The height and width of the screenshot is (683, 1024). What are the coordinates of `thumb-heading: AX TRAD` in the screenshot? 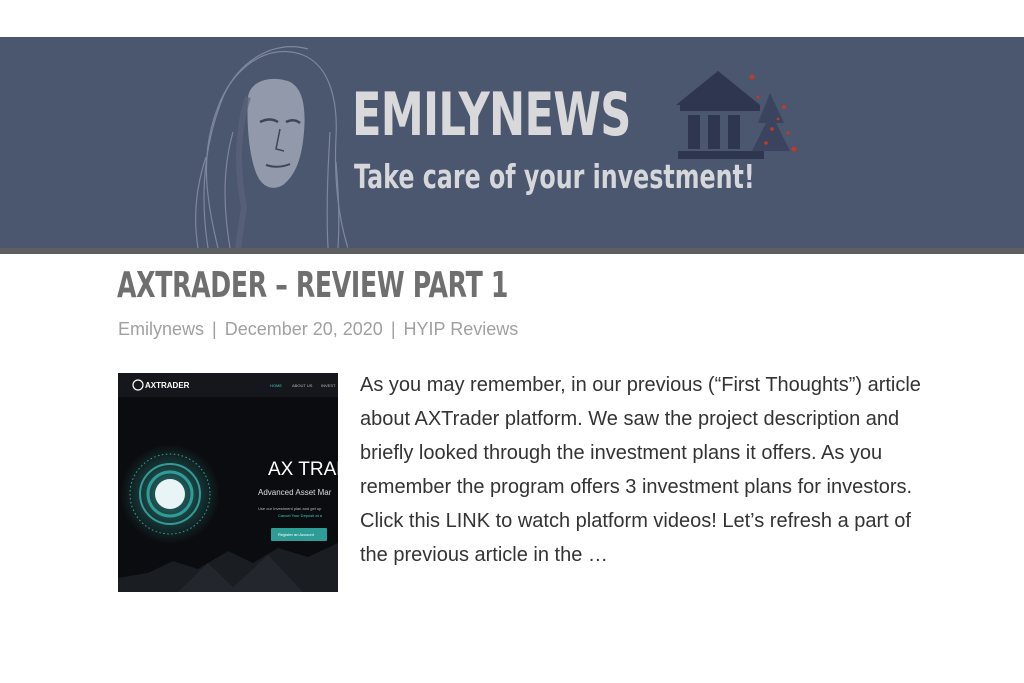 It's located at (303, 469).